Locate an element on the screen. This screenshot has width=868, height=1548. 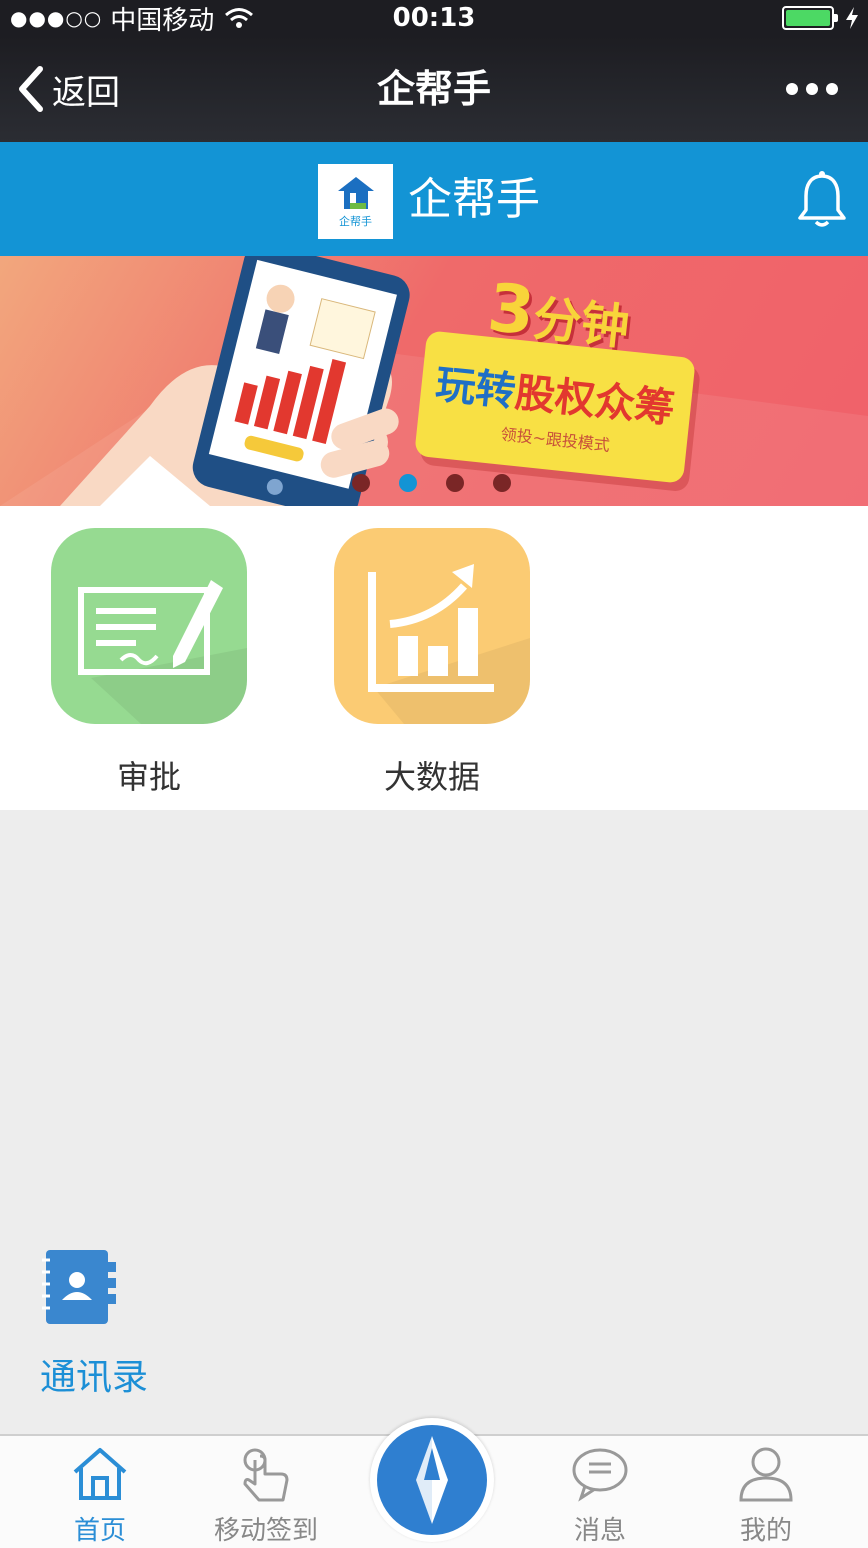
card-title-a: 玩转 is located at coordinates (475, 388).